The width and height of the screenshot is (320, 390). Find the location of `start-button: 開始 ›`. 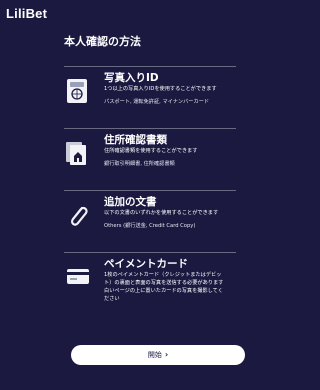

start-button: 開始 › is located at coordinates (158, 355).